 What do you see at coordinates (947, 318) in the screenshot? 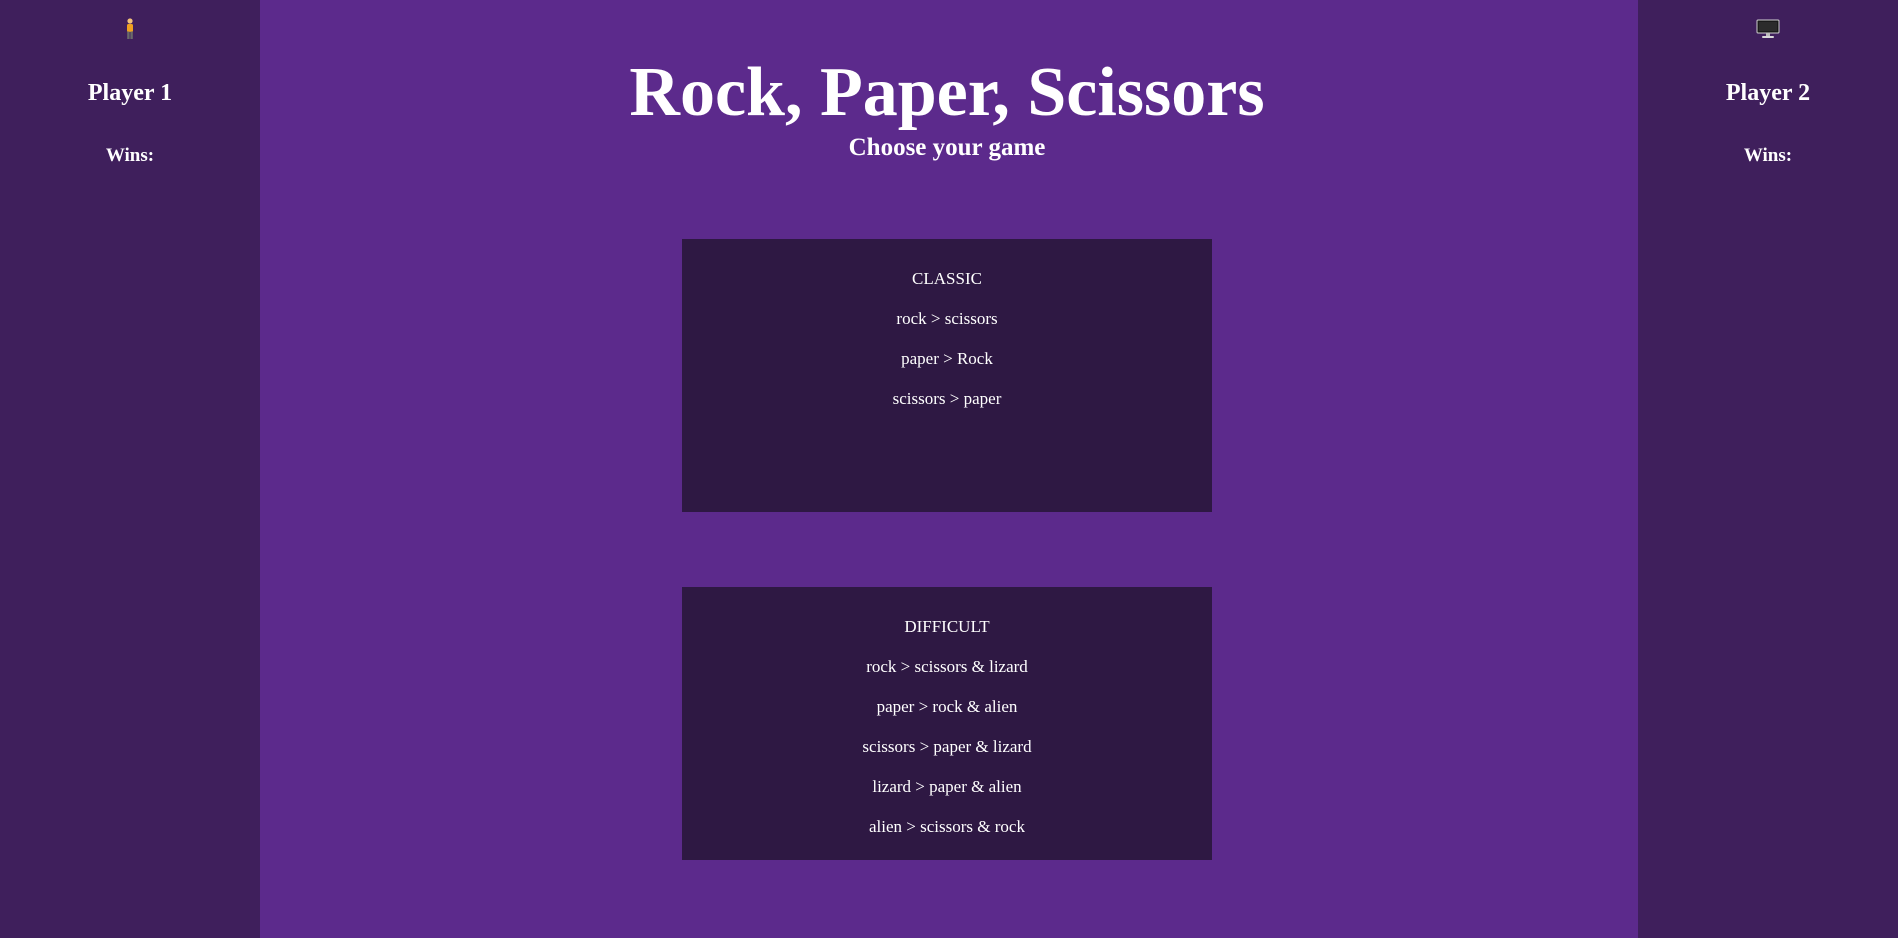
I see `classic-rule: rock > scissors` at bounding box center [947, 318].